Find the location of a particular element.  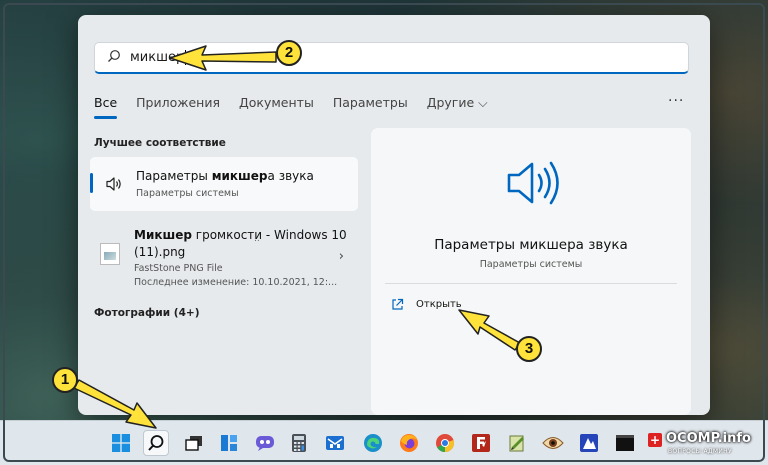

annotation-badge-3: 3 is located at coordinates (529, 349).